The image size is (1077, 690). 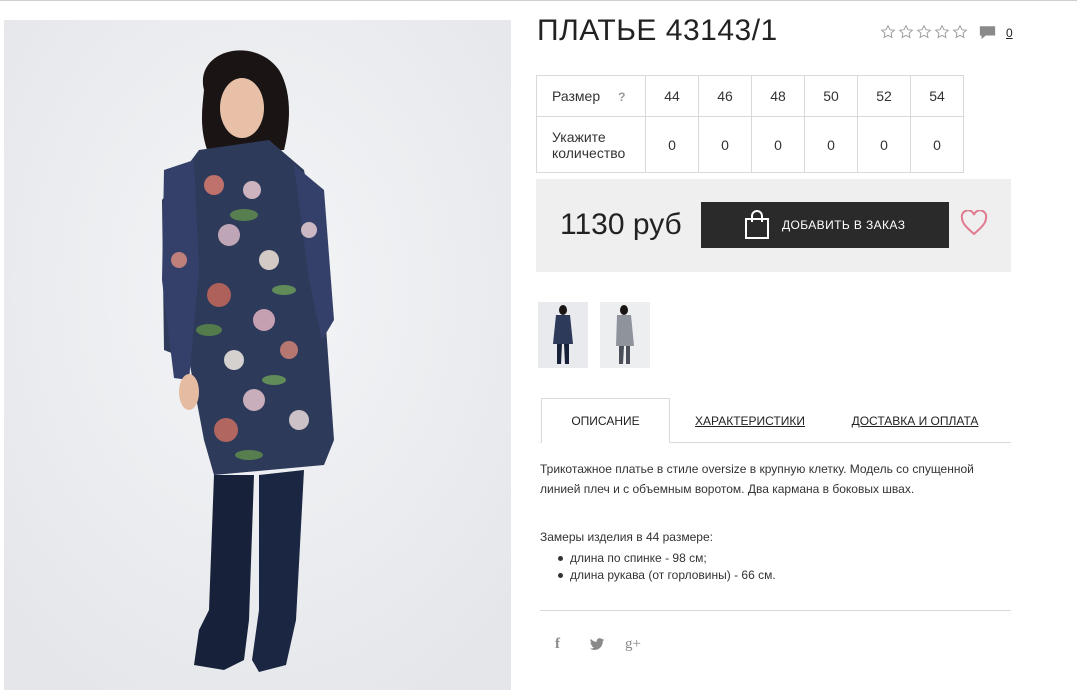 I want to click on shopping-bag-icon, so click(x=757, y=224).